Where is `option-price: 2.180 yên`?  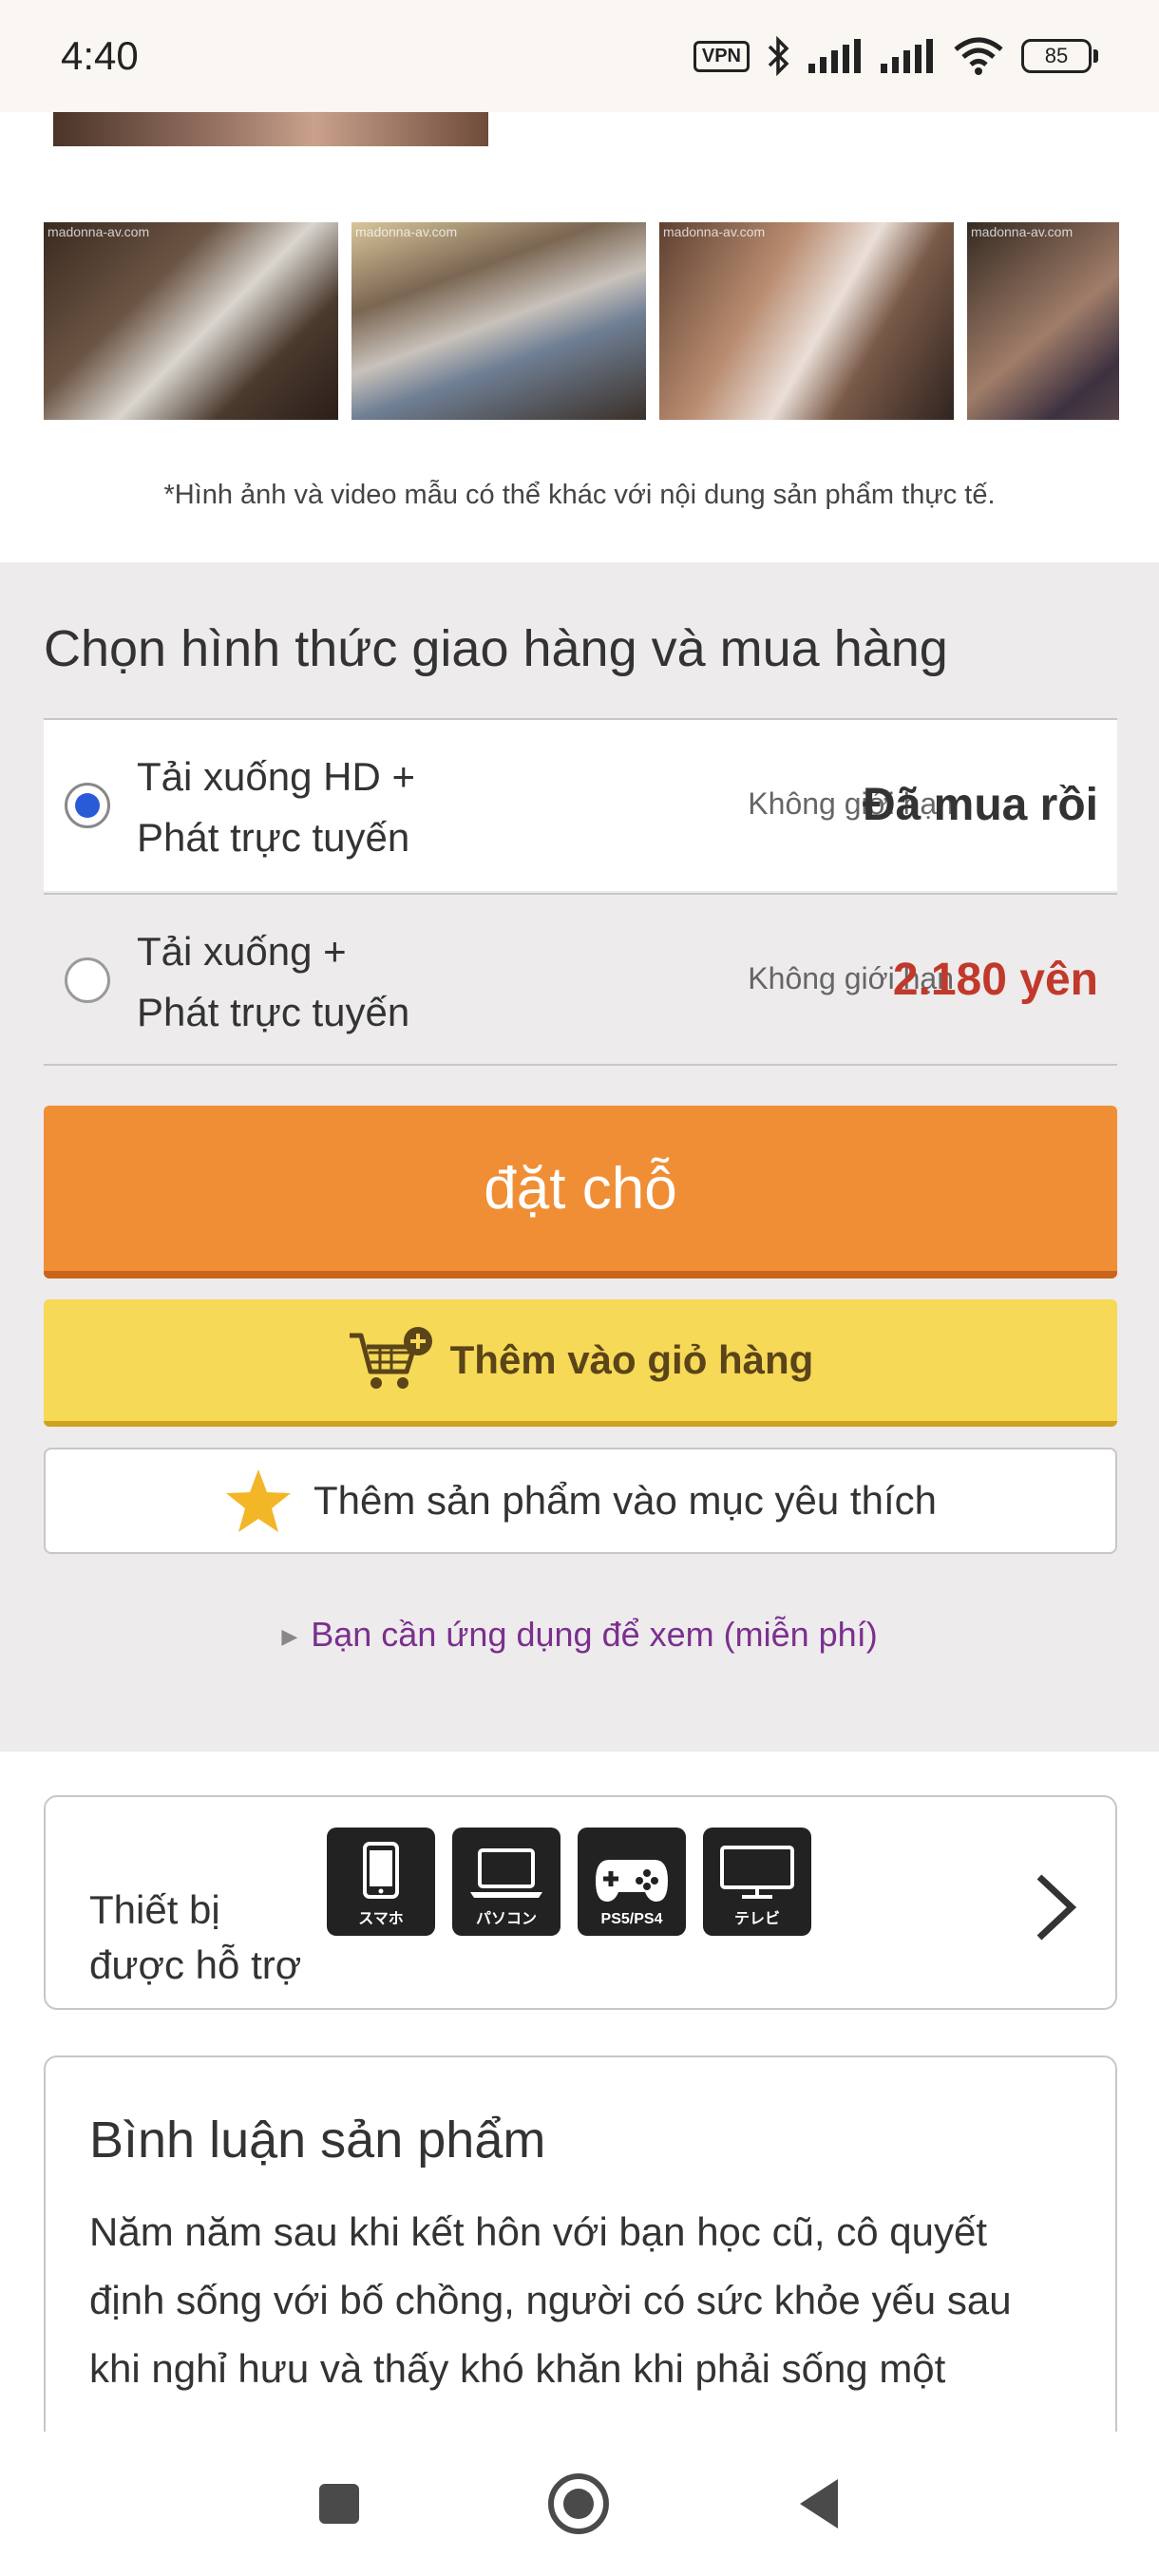
option-price: 2.180 yên is located at coordinates (995, 980).